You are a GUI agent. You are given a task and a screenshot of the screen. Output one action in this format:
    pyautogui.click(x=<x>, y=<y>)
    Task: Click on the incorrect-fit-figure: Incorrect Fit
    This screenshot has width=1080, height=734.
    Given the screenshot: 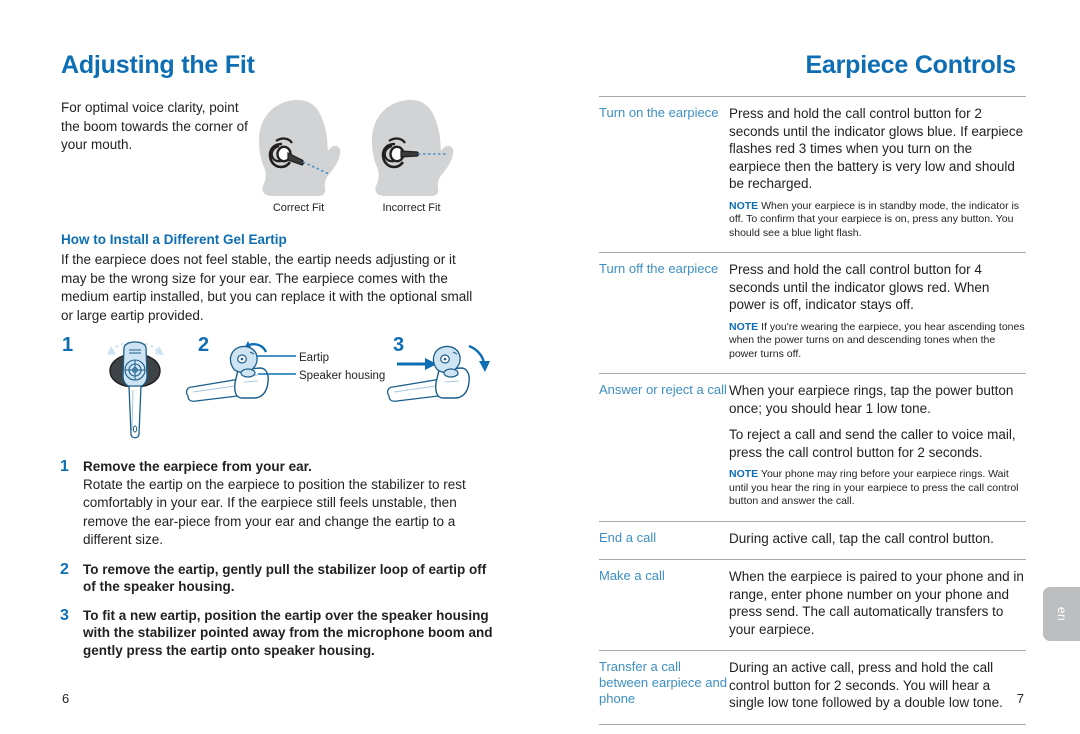 What is the action you would take?
    pyautogui.click(x=411, y=158)
    